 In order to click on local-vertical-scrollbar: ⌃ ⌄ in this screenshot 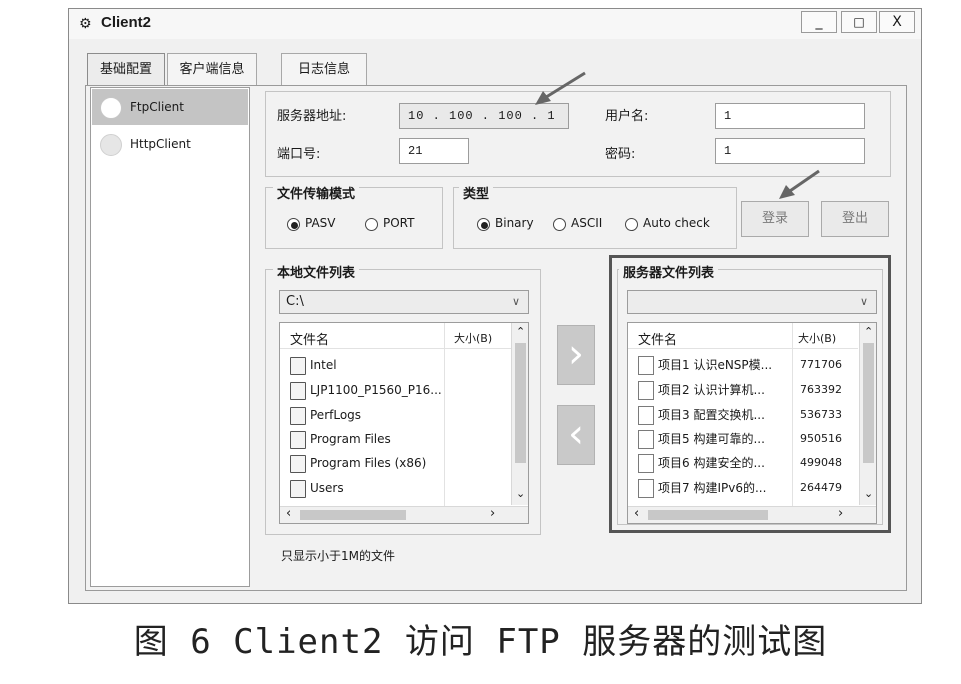, I will do `click(519, 414)`.